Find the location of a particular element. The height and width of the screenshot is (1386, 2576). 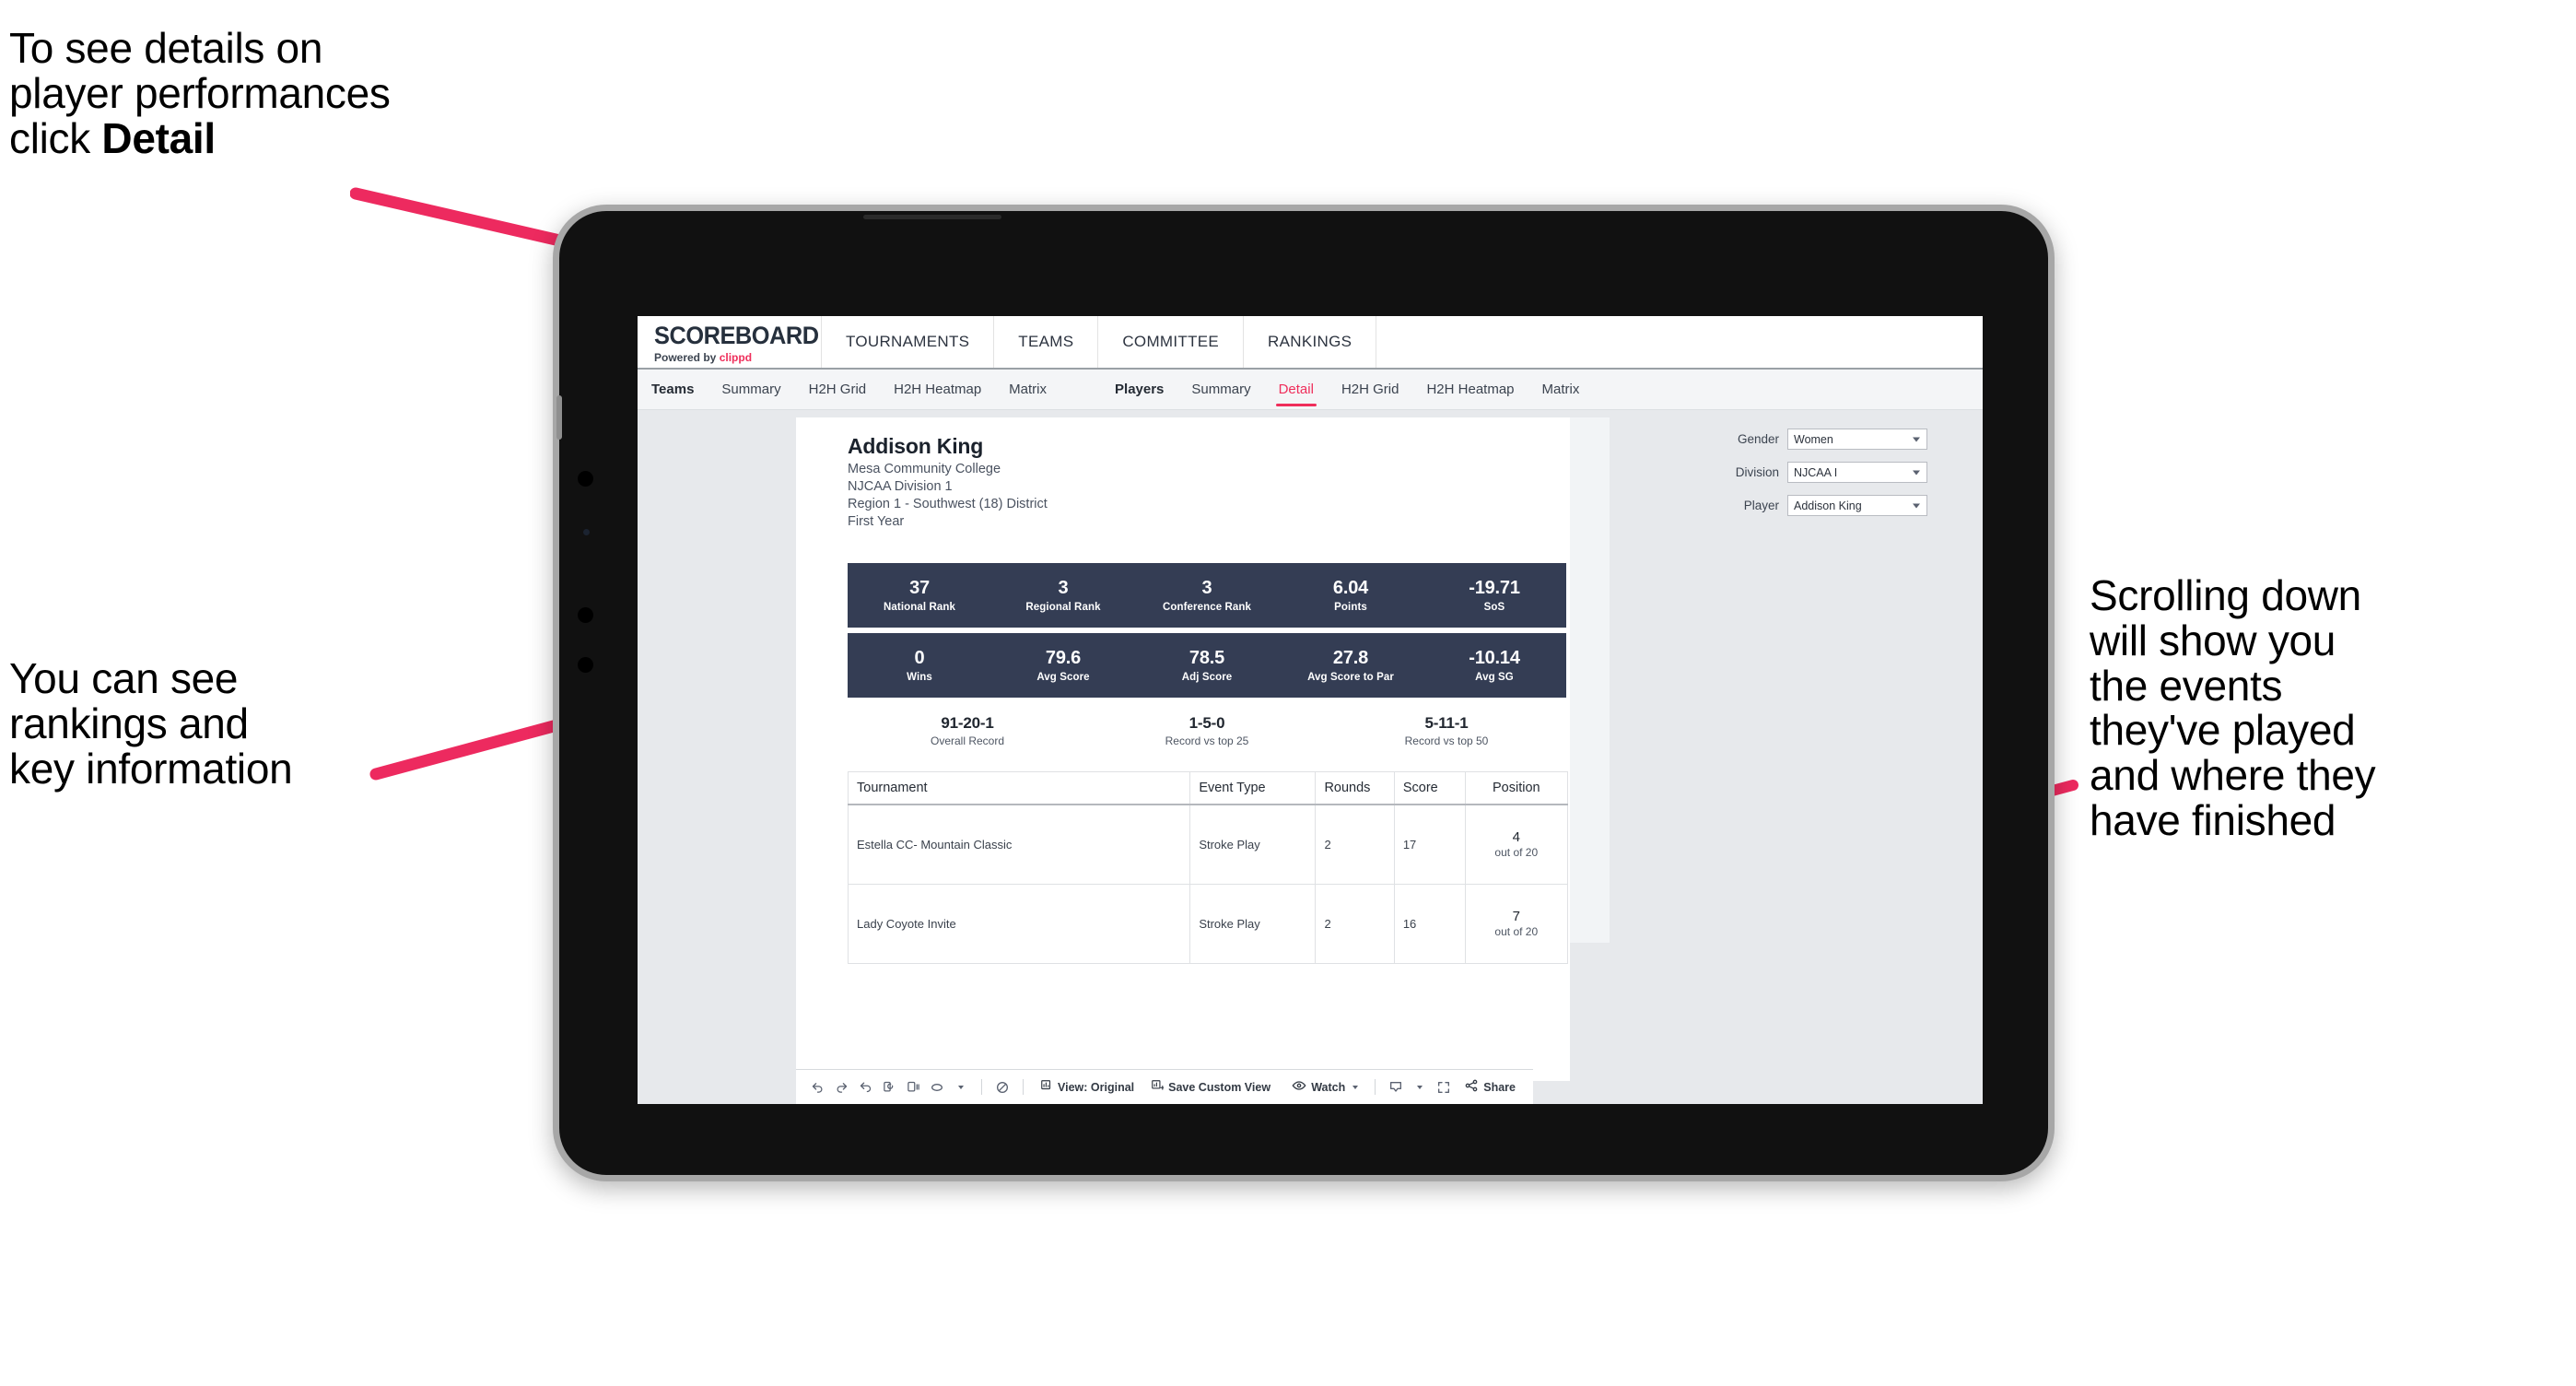

stat-points: 6.04 Points is located at coordinates (1351, 596).